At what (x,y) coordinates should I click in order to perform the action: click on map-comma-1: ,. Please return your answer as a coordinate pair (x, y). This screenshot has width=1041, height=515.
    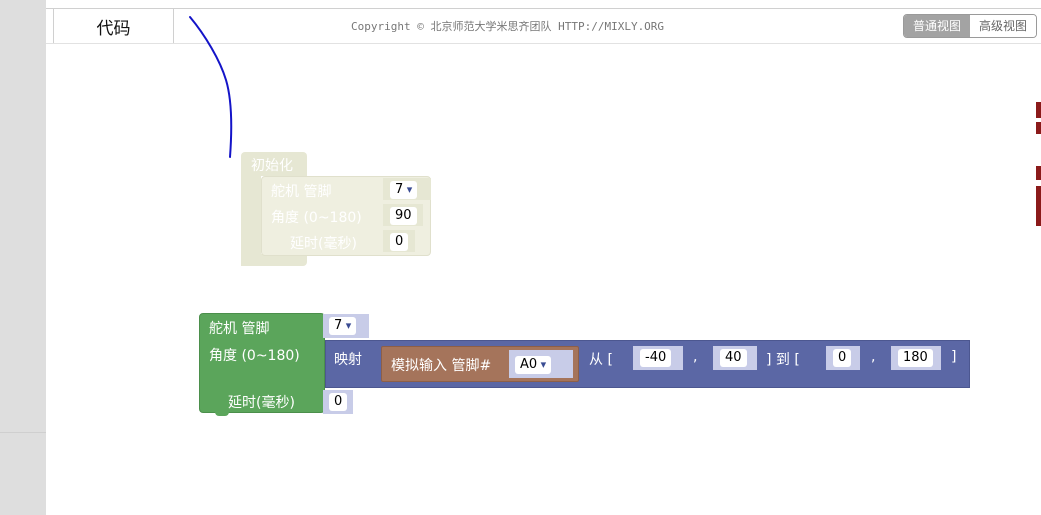
    Looking at the image, I should click on (695, 357).